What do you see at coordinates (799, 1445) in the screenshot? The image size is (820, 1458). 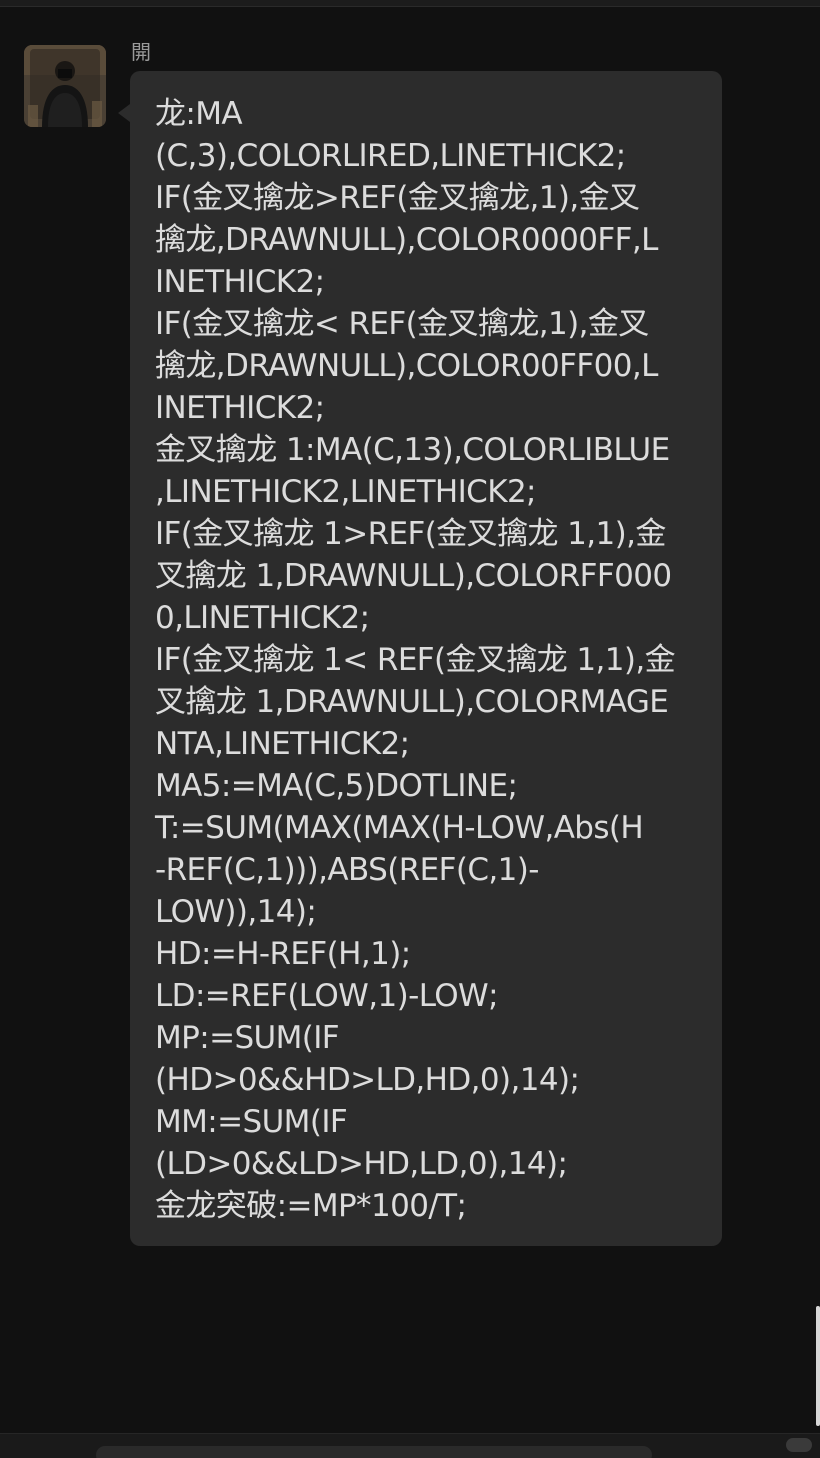 I see `watermark-badge-icon` at bounding box center [799, 1445].